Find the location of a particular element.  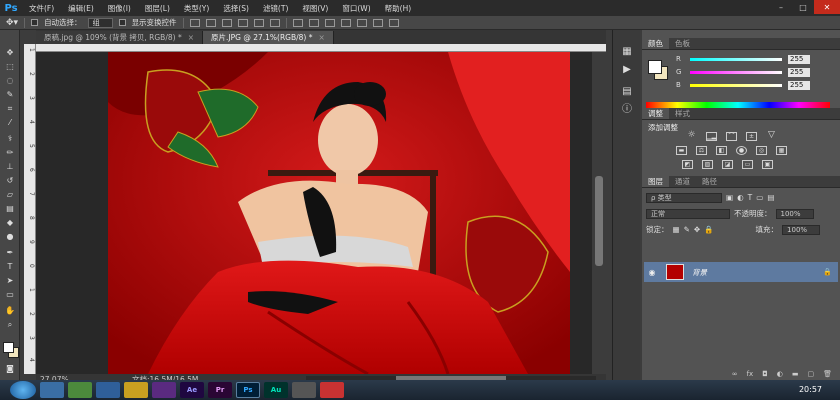

scrollbar-thumb is located at coordinates (599, 221).